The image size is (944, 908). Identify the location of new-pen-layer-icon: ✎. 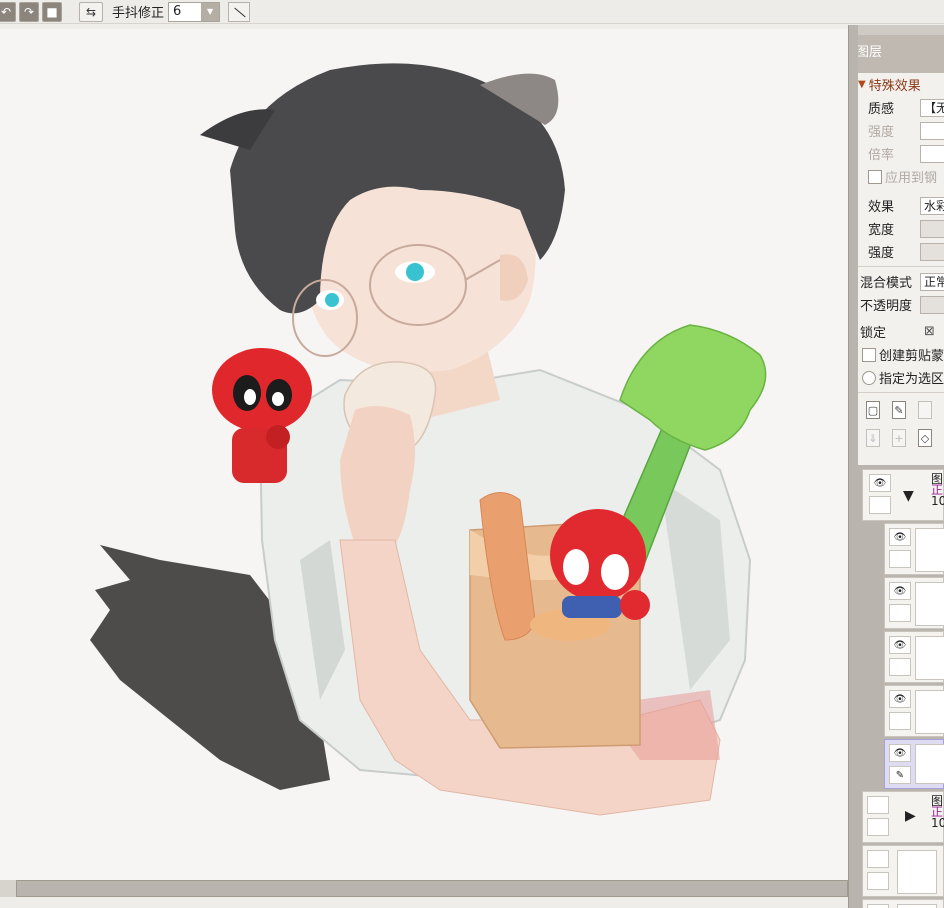
(899, 410).